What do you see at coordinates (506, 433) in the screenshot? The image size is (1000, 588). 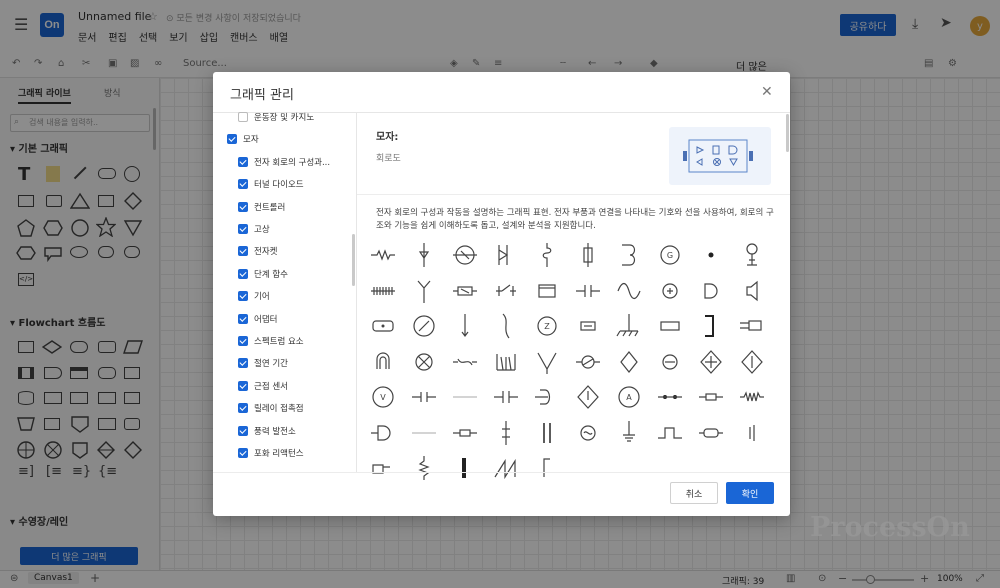 I see `variable-cap-icon` at bounding box center [506, 433].